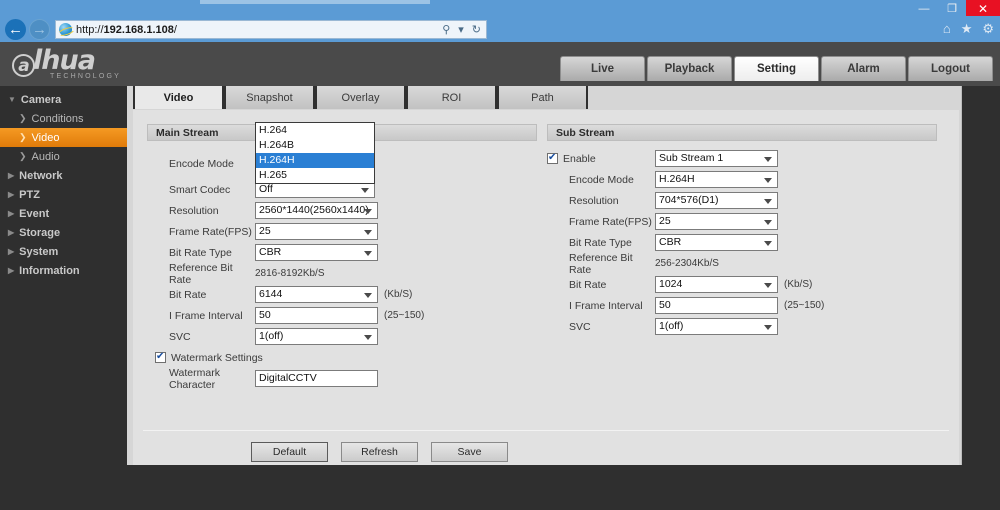 The image size is (1000, 510). What do you see at coordinates (66, 63) in the screenshot?
I see `dahua-logo: a lhua TECHNOLOGY` at bounding box center [66, 63].